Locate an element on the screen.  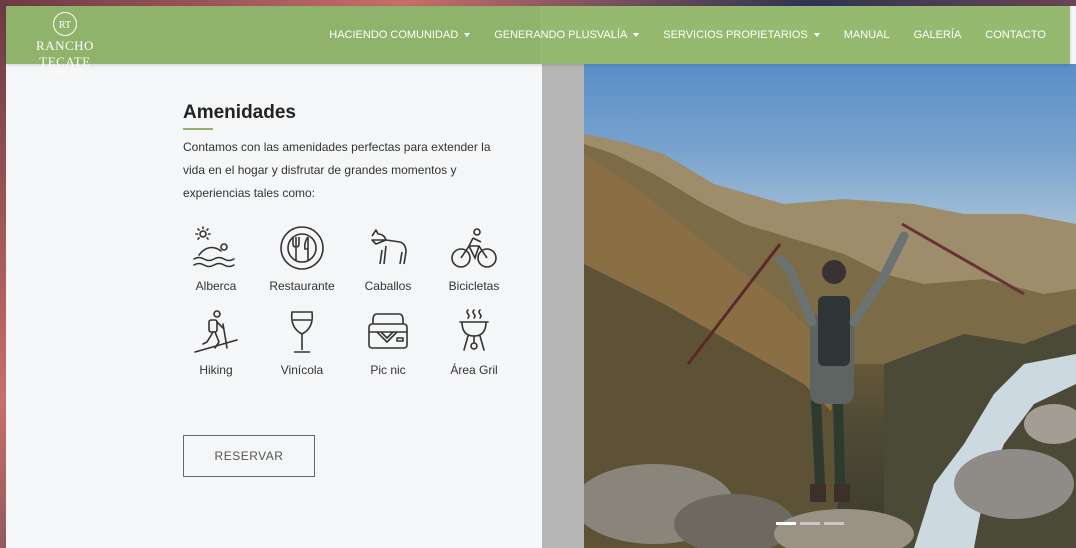
nav-item-servicios-propietarios: SERVICIOS PROPIETARIOS is located at coordinates (741, 35).